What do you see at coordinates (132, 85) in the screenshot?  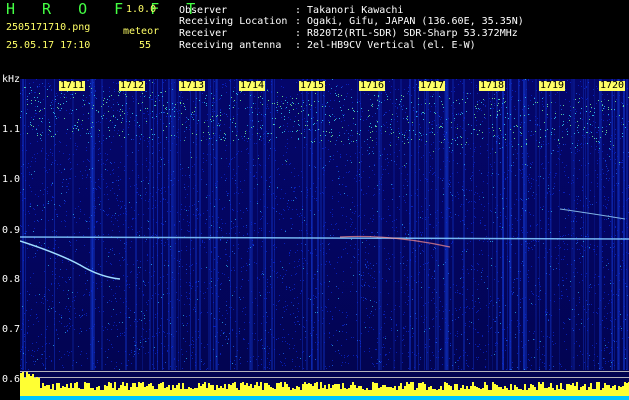 I see `time-tick-1712: 1712` at bounding box center [132, 85].